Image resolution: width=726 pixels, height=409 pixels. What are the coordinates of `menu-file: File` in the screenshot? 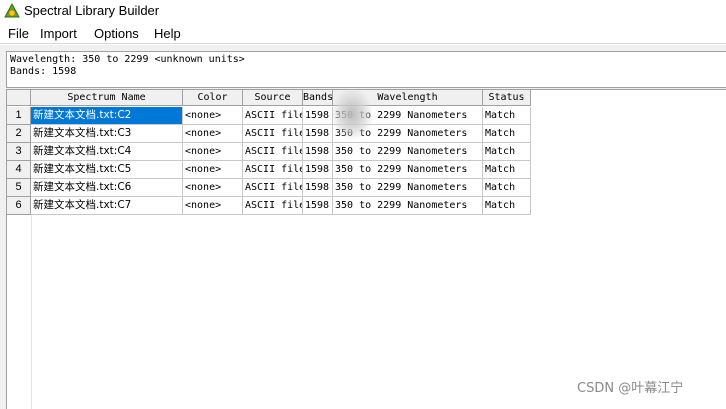 It's located at (18, 33).